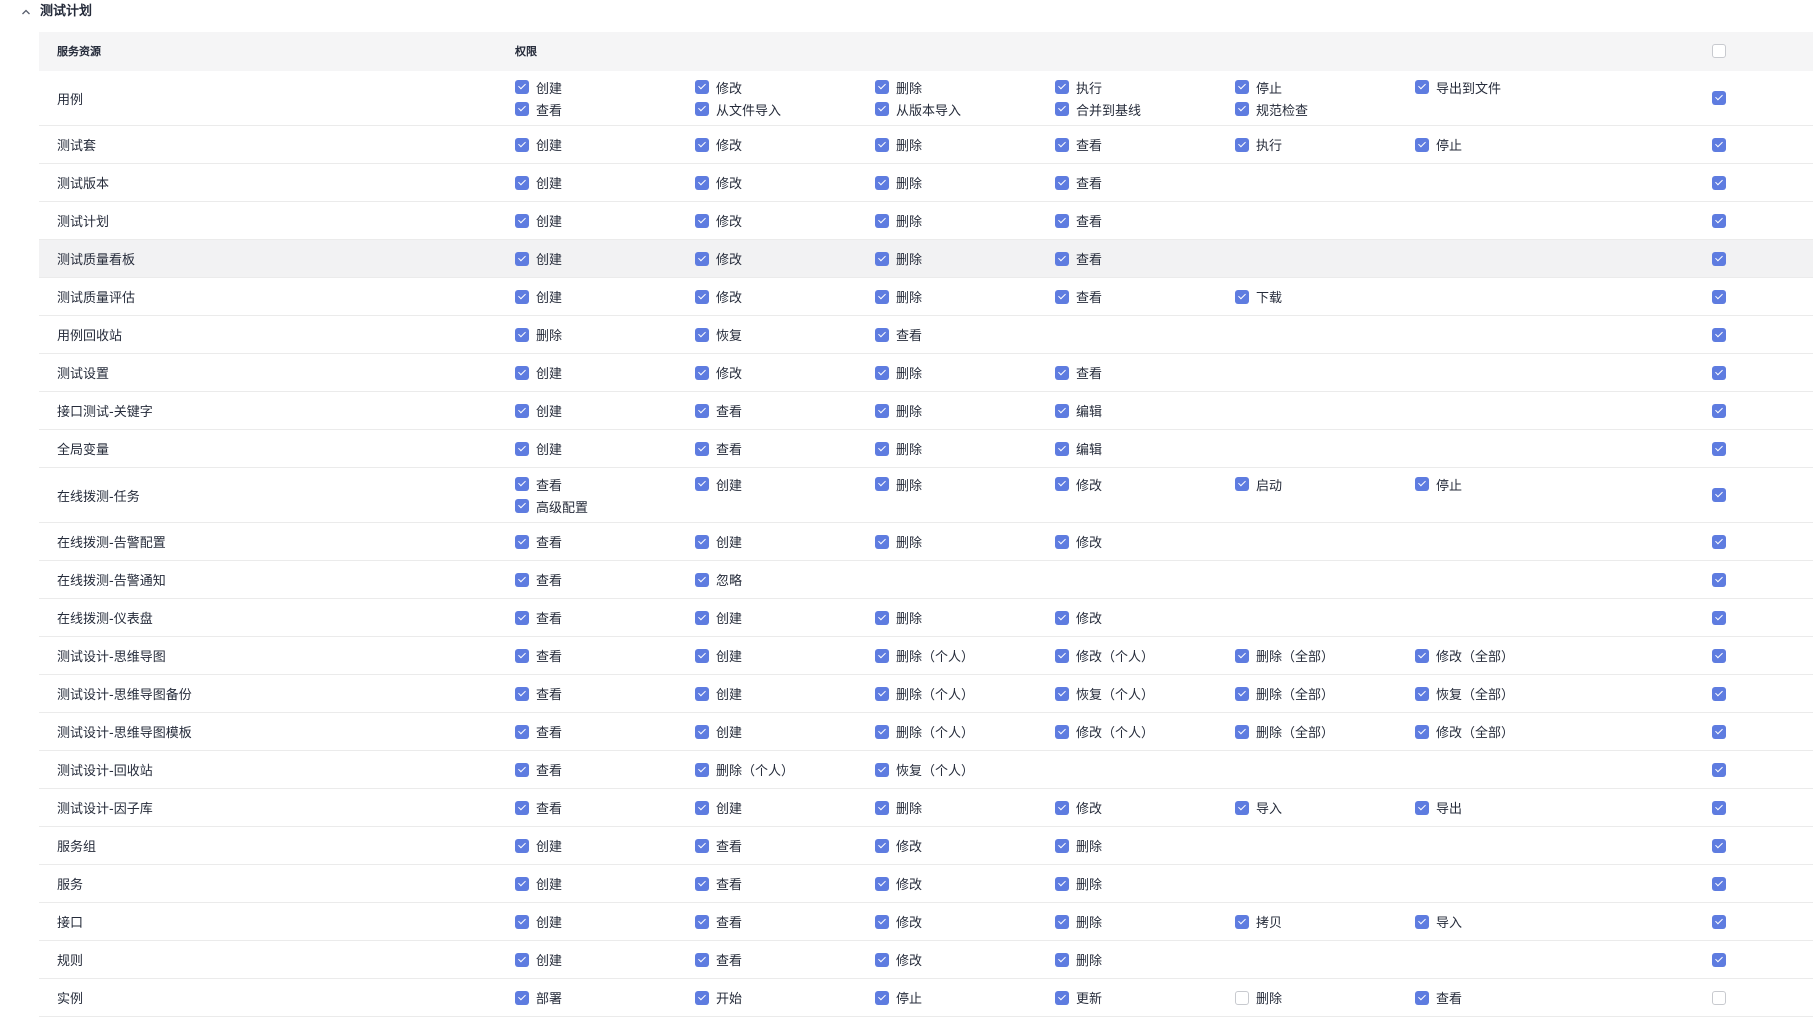  What do you see at coordinates (718, 580) in the screenshot?
I see `permission-checkbox: 忽略` at bounding box center [718, 580].